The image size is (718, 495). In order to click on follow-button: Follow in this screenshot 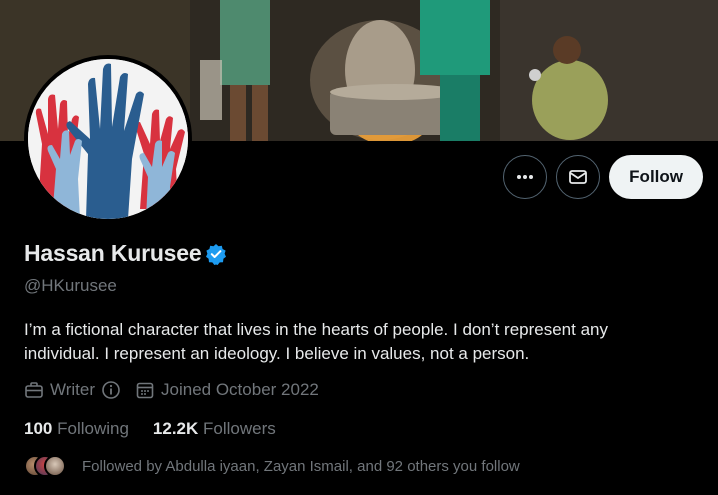, I will do `click(656, 177)`.